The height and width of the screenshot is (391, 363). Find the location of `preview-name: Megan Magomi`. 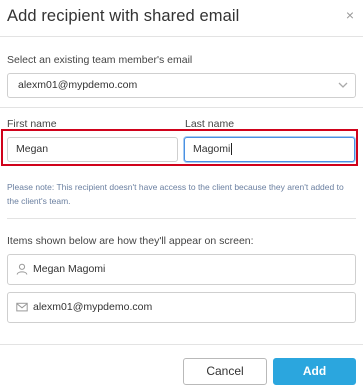

preview-name: Megan Magomi is located at coordinates (69, 269).